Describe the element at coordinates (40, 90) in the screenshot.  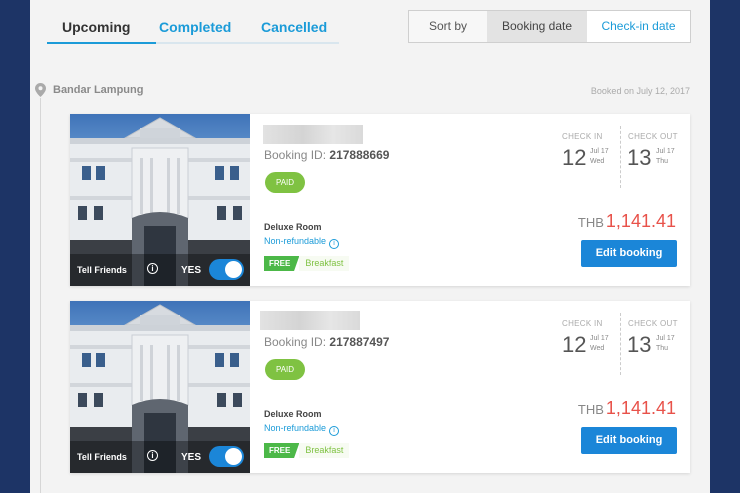
I see `location-pin-icon` at that location.